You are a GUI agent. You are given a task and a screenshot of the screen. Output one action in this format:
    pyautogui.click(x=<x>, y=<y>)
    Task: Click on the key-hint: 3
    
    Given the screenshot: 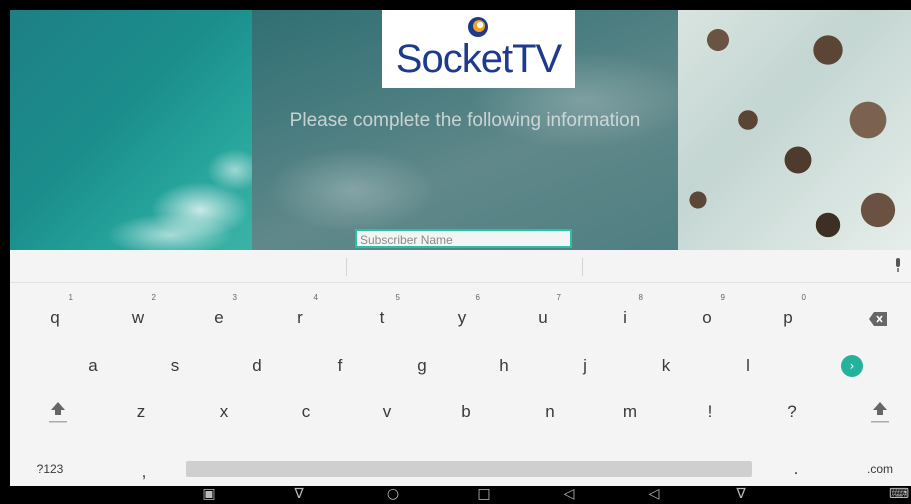 What is the action you would take?
    pyautogui.click(x=234, y=297)
    